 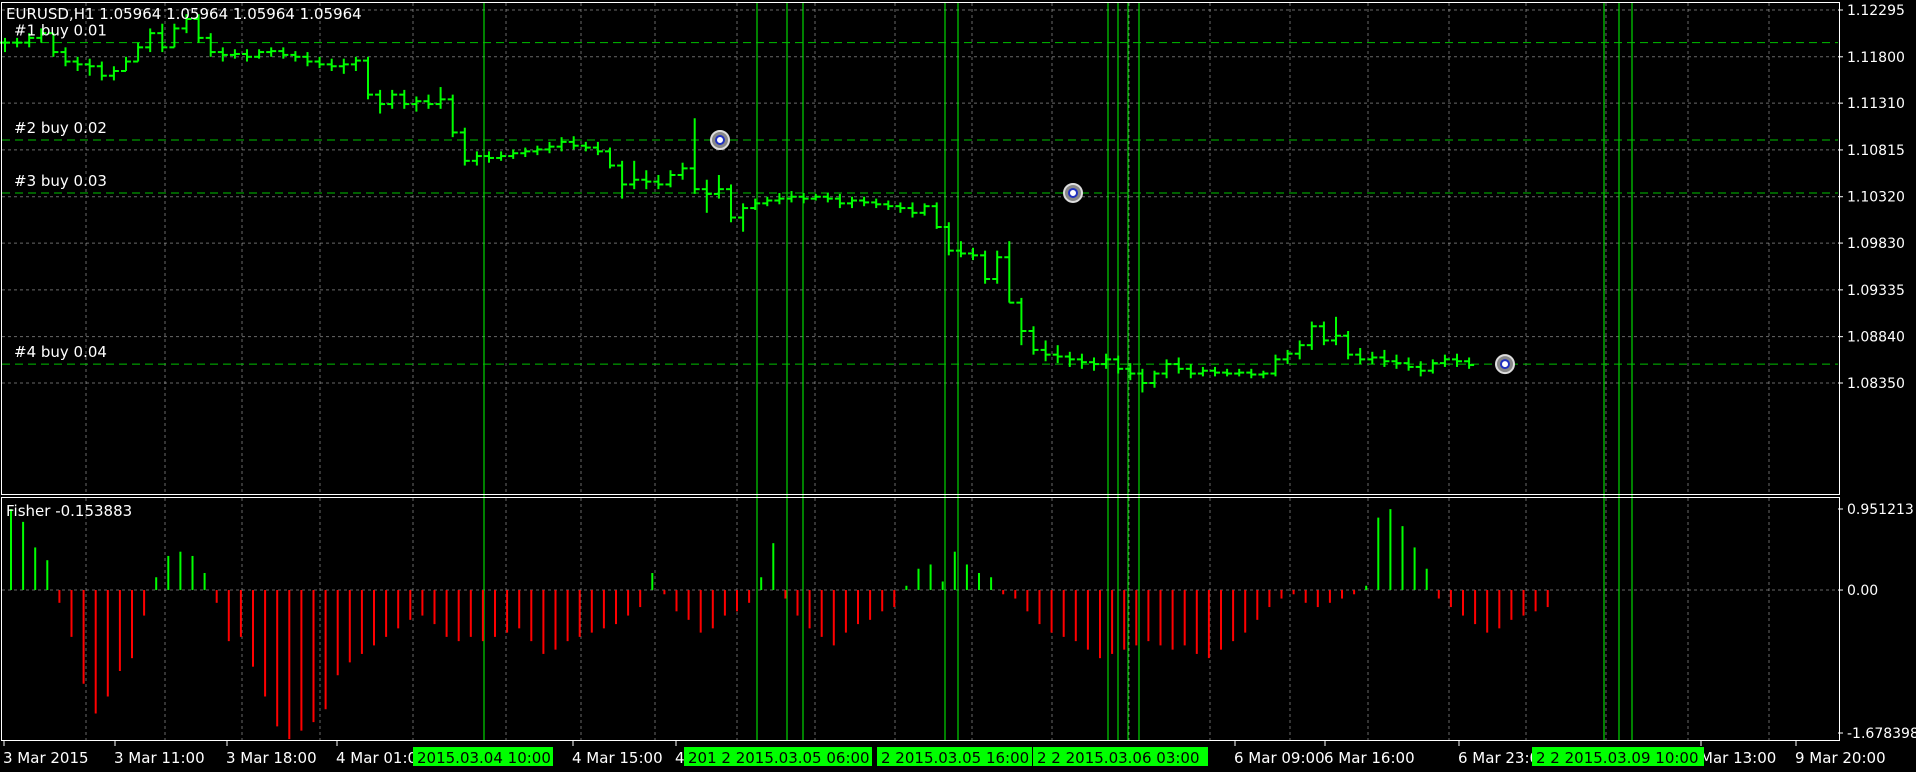 What do you see at coordinates (1876, 384) in the screenshot?
I see `price-tick-label: 1.08350` at bounding box center [1876, 384].